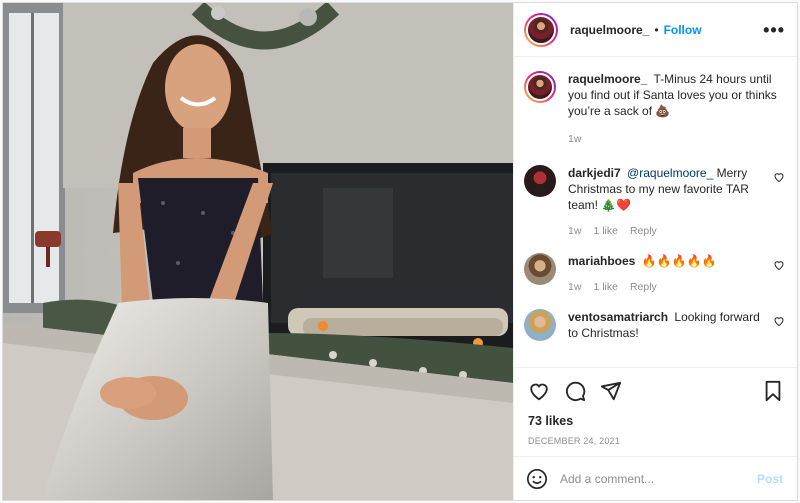 Image resolution: width=800 pixels, height=503 pixels. What do you see at coordinates (683, 30) in the screenshot?
I see `follow-button: Follow` at bounding box center [683, 30].